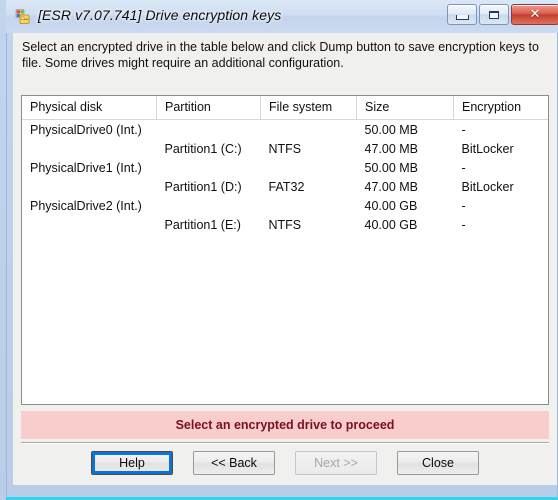 This screenshot has width=558, height=500. I want to click on column-header-physical-disk: Physical disk, so click(89, 108).